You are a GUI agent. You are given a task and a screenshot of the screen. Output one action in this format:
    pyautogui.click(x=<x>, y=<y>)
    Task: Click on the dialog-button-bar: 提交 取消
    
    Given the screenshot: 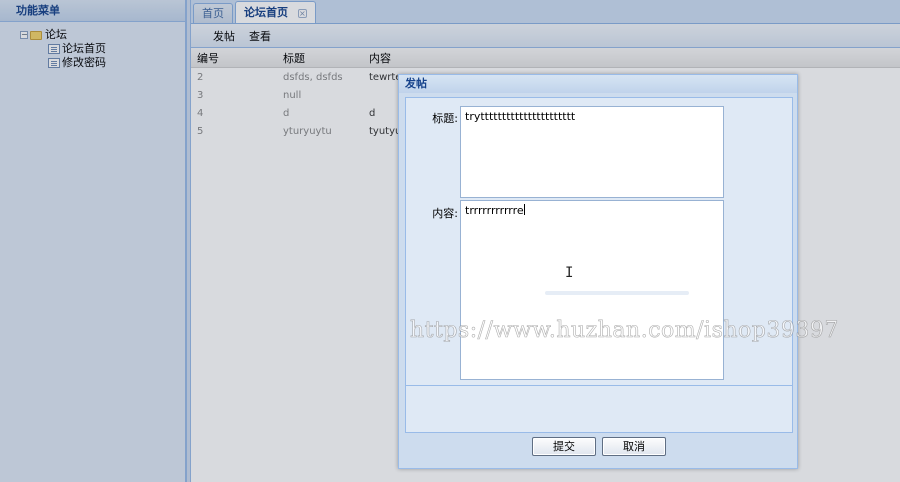 What is the action you would take?
    pyautogui.click(x=599, y=450)
    